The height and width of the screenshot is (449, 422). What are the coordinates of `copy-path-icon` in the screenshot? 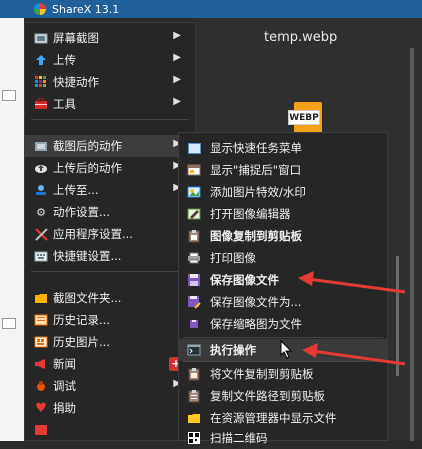 It's located at (194, 396).